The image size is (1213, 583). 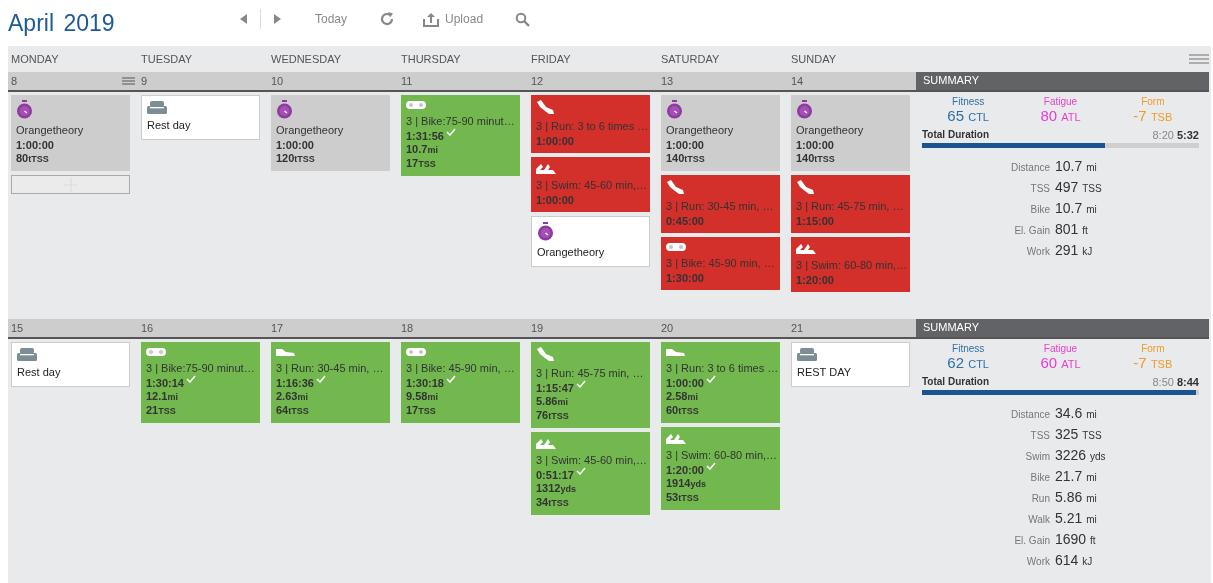 What do you see at coordinates (1153, 101) in the screenshot?
I see `metric-label: Form` at bounding box center [1153, 101].